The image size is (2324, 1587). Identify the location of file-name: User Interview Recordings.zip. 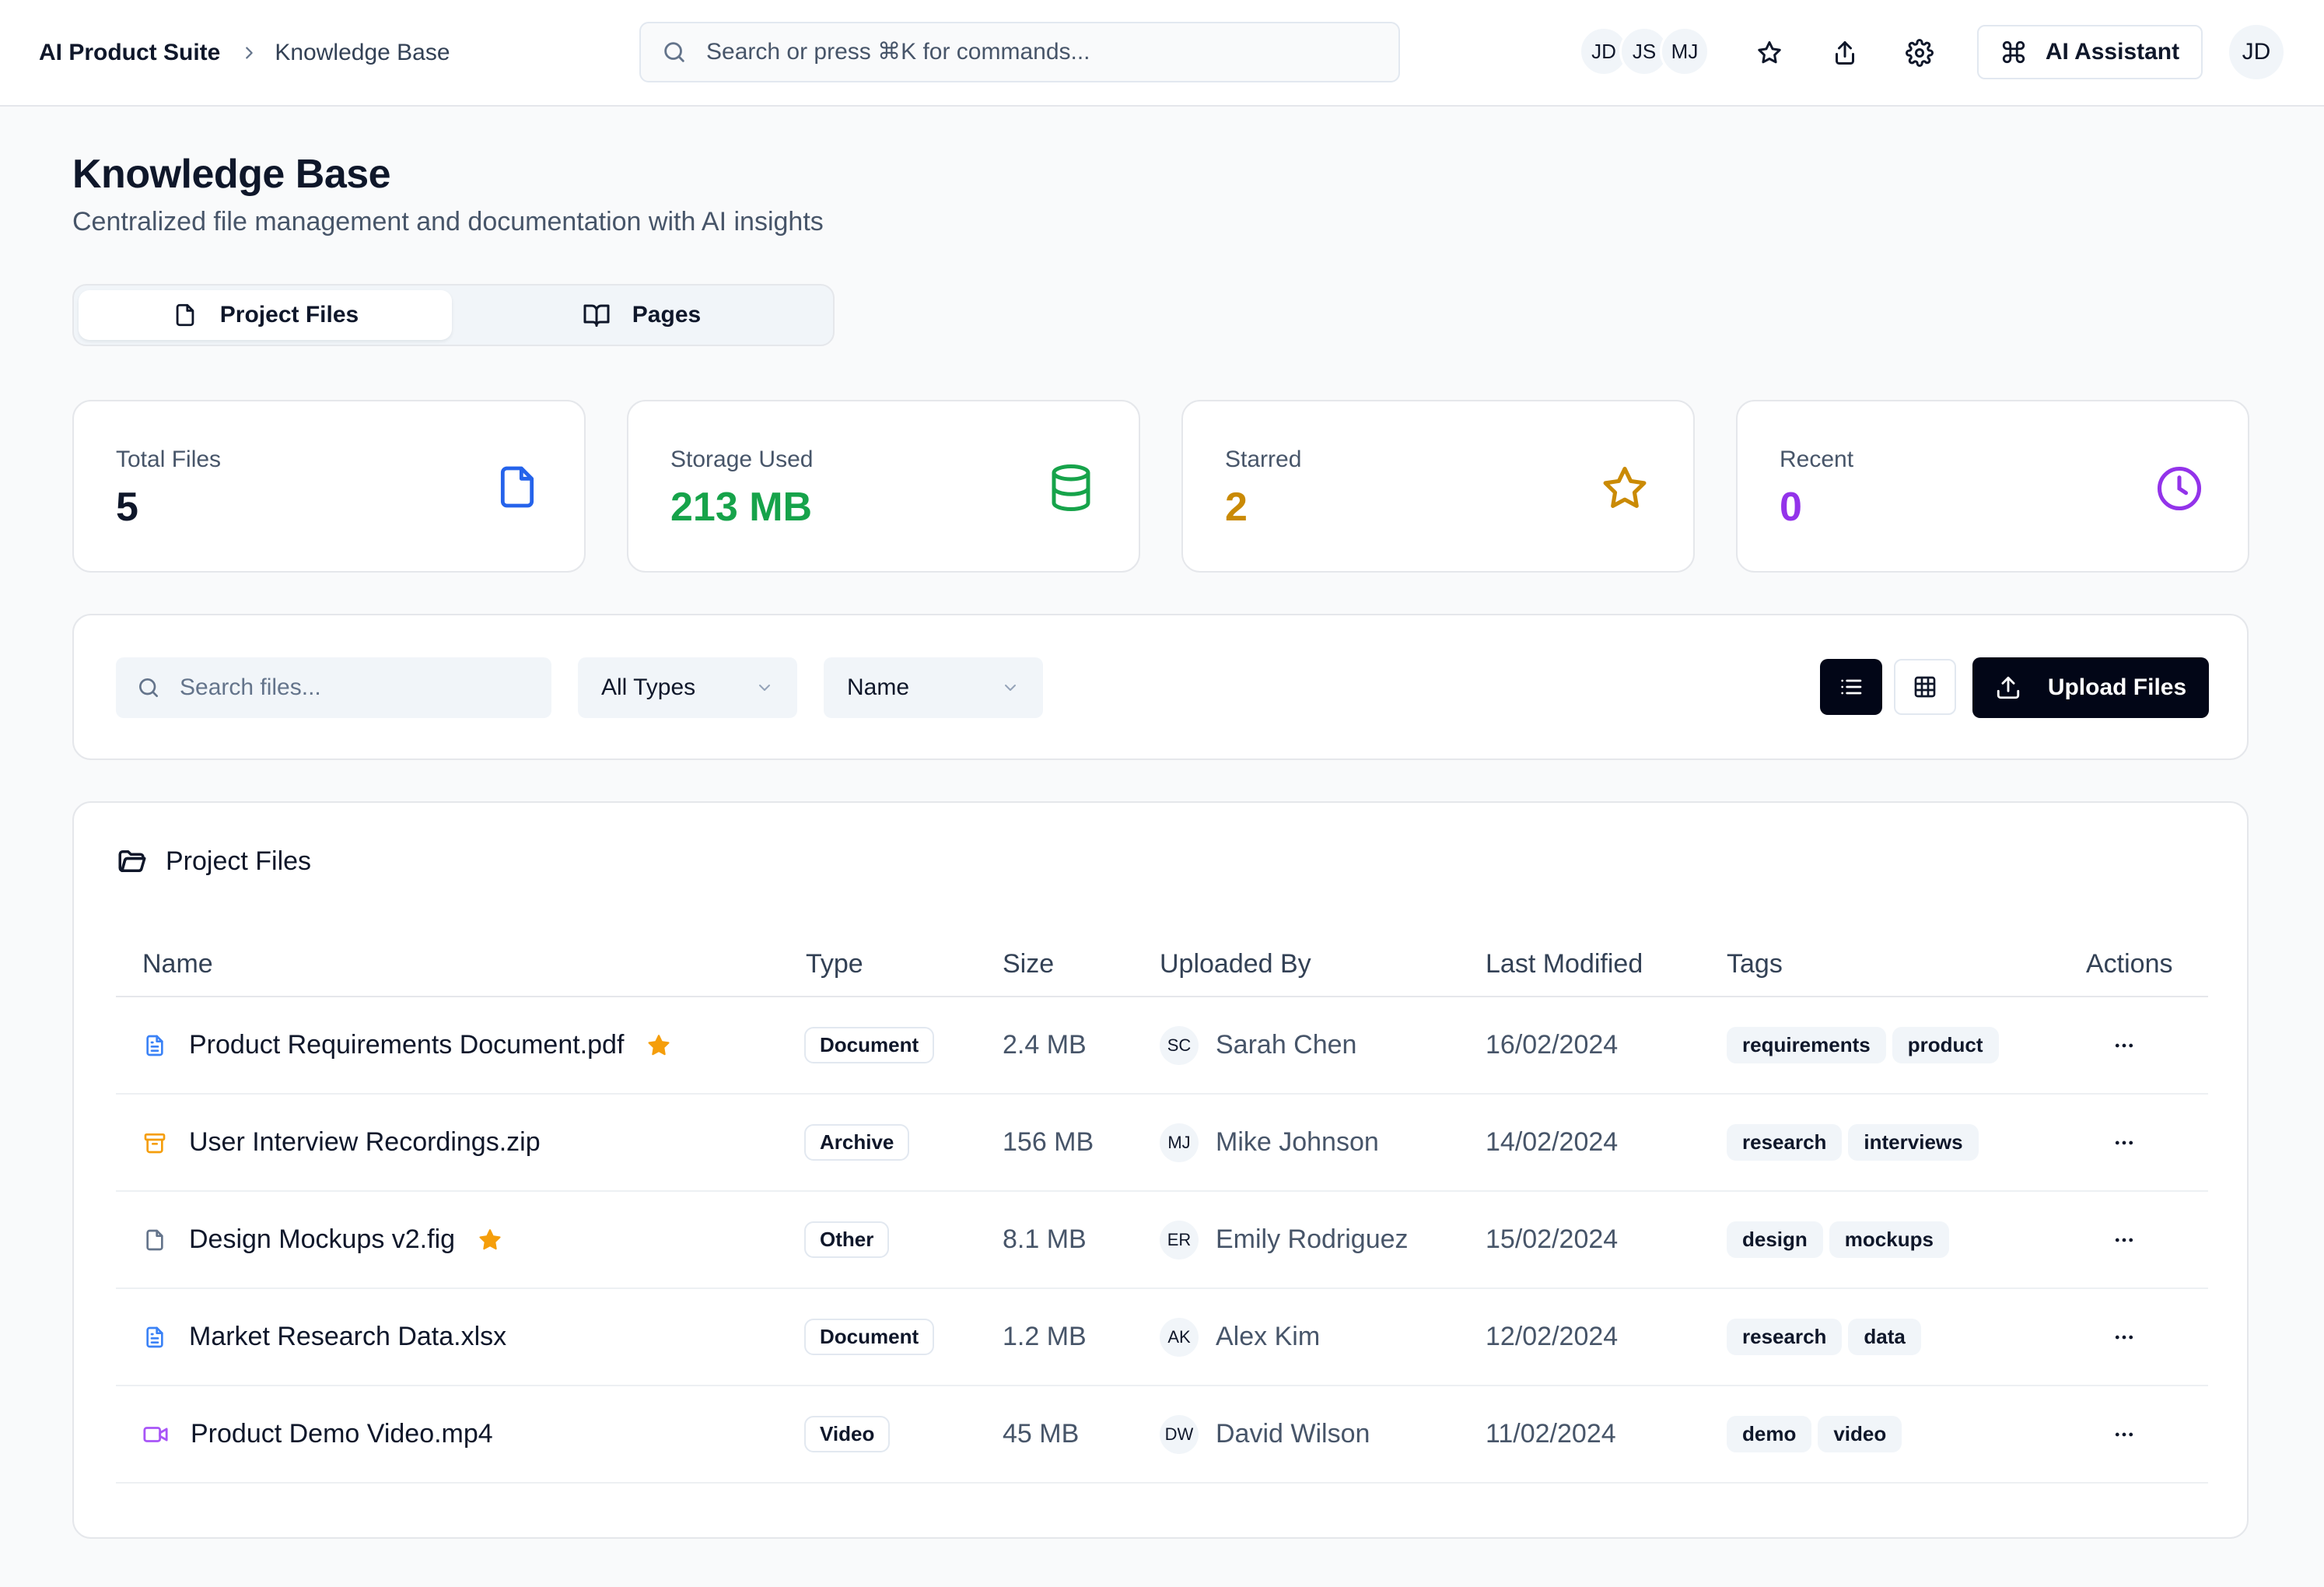
(365, 1143).